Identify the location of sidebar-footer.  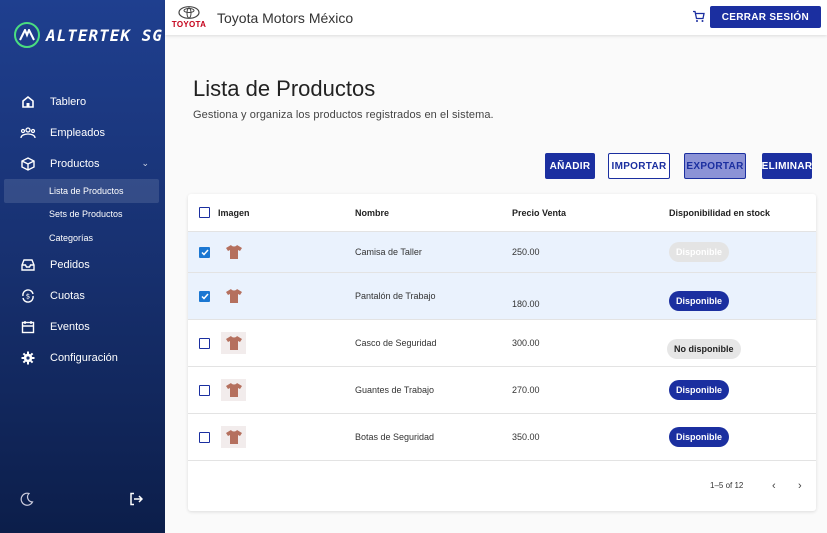
(82, 501).